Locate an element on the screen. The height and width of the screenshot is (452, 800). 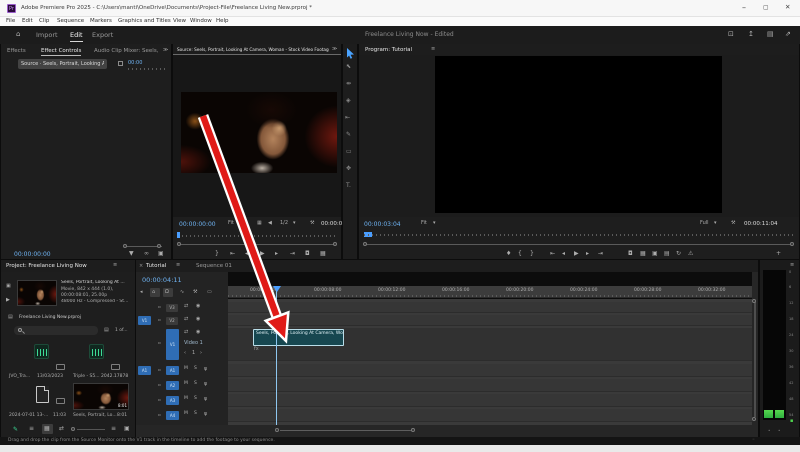
extract-icon: ▦ is located at coordinates (643, 254).